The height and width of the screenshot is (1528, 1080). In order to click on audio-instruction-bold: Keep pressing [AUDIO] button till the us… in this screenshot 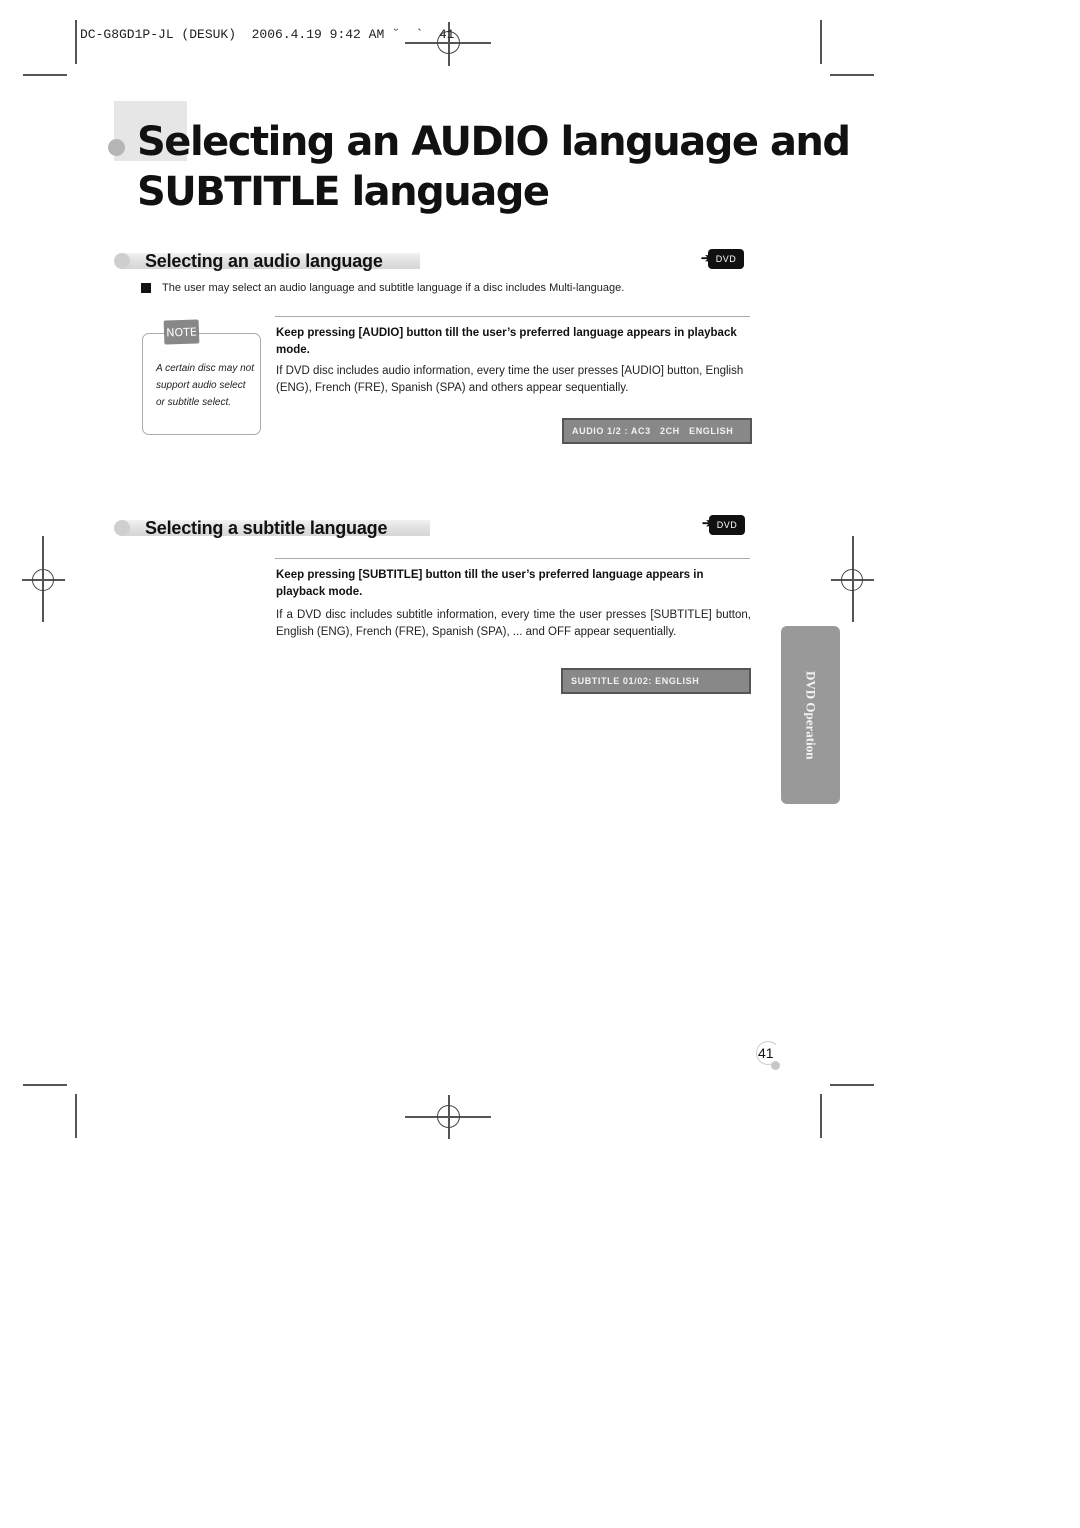, I will do `click(506, 341)`.